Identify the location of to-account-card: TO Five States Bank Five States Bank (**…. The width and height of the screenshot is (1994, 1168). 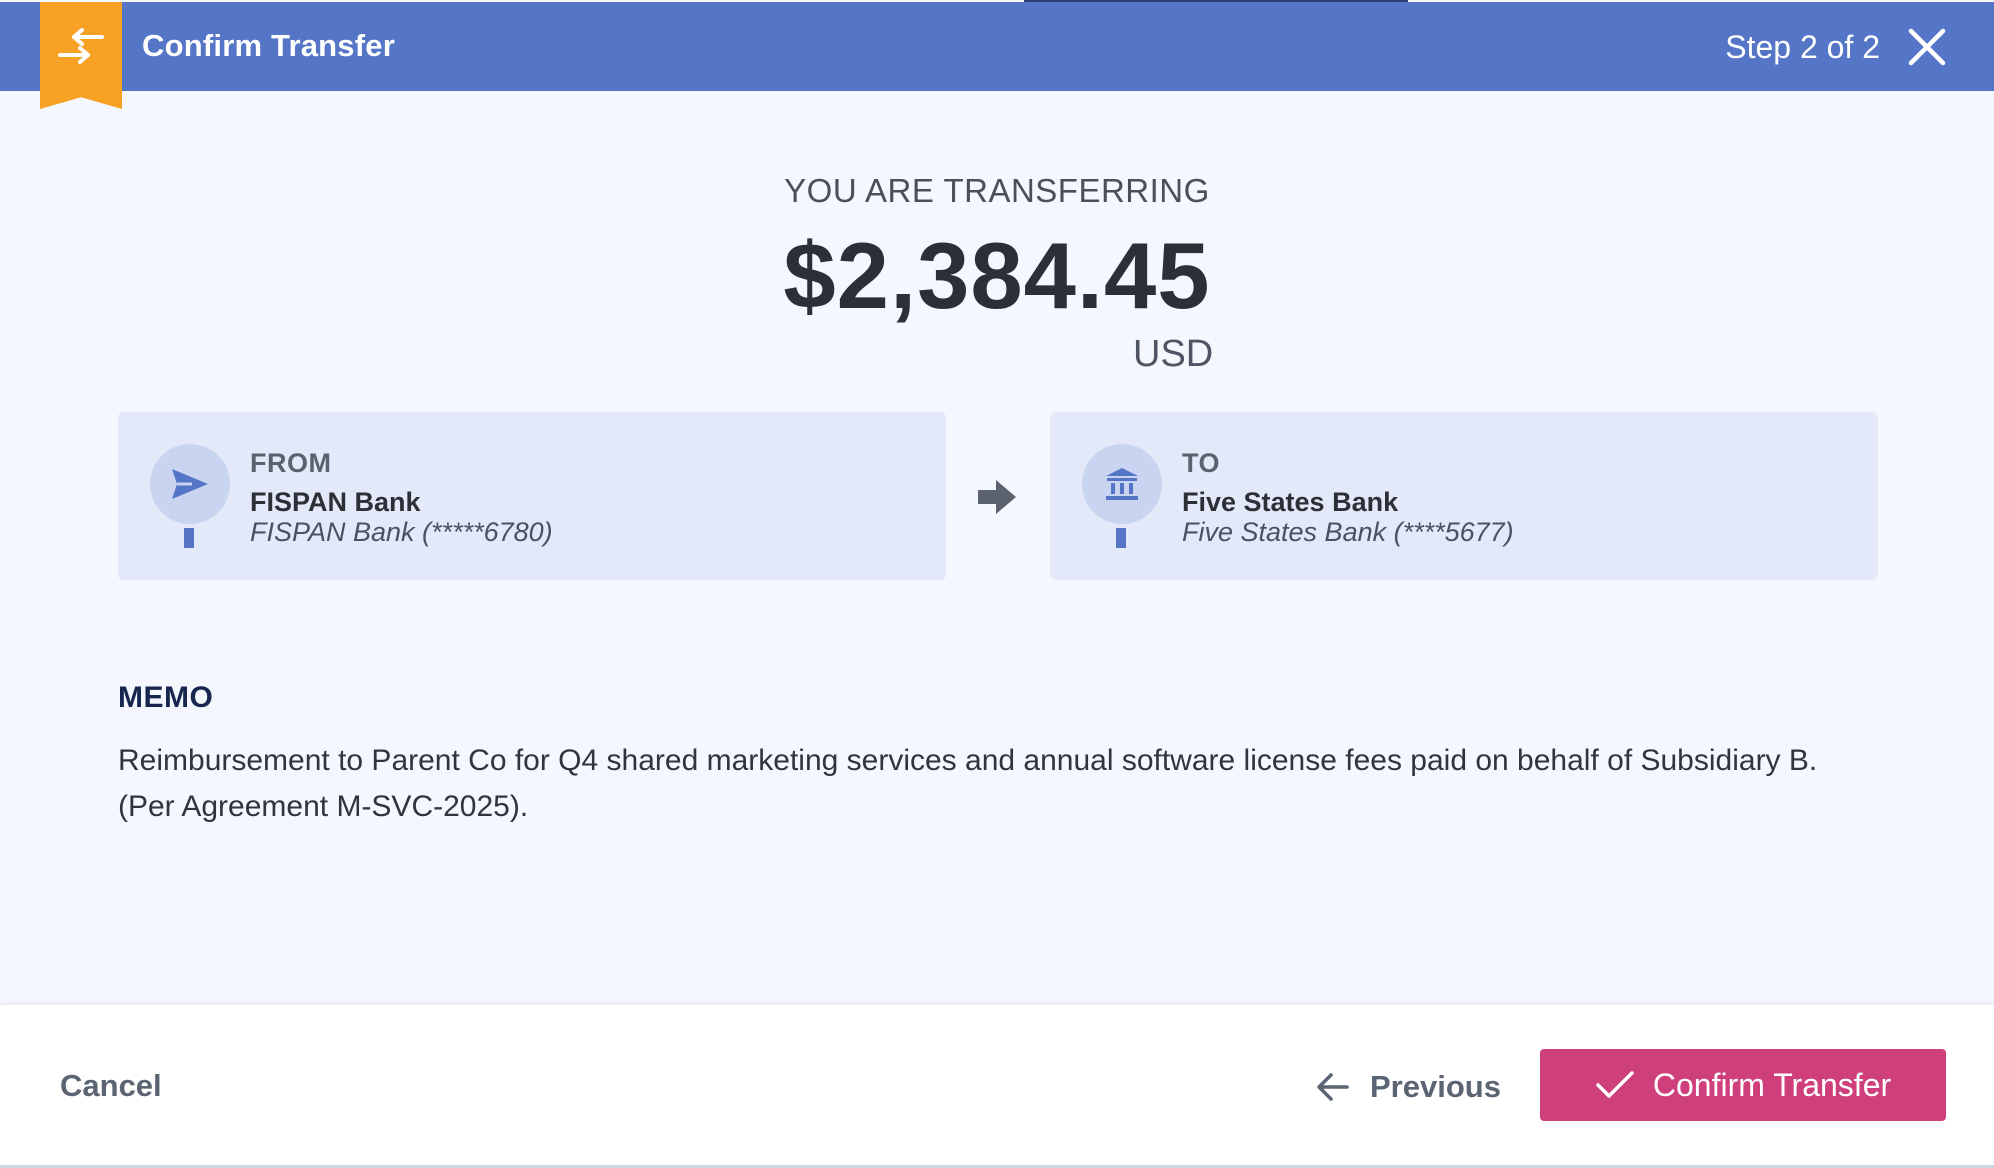
(1464, 496).